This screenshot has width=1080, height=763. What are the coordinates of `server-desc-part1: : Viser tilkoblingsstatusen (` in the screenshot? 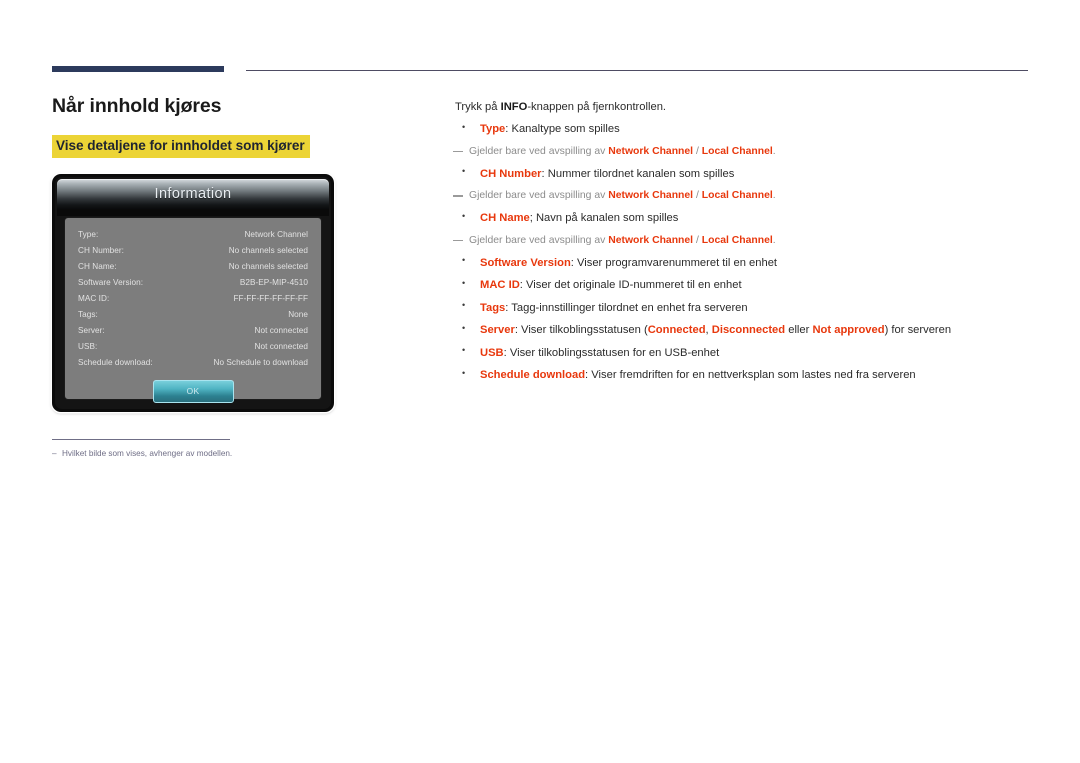 It's located at (581, 330).